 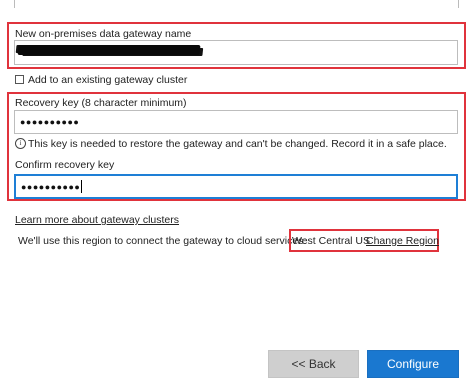 I want to click on confirm-key-value: ●●●●●●●●●●, so click(x=51, y=186).